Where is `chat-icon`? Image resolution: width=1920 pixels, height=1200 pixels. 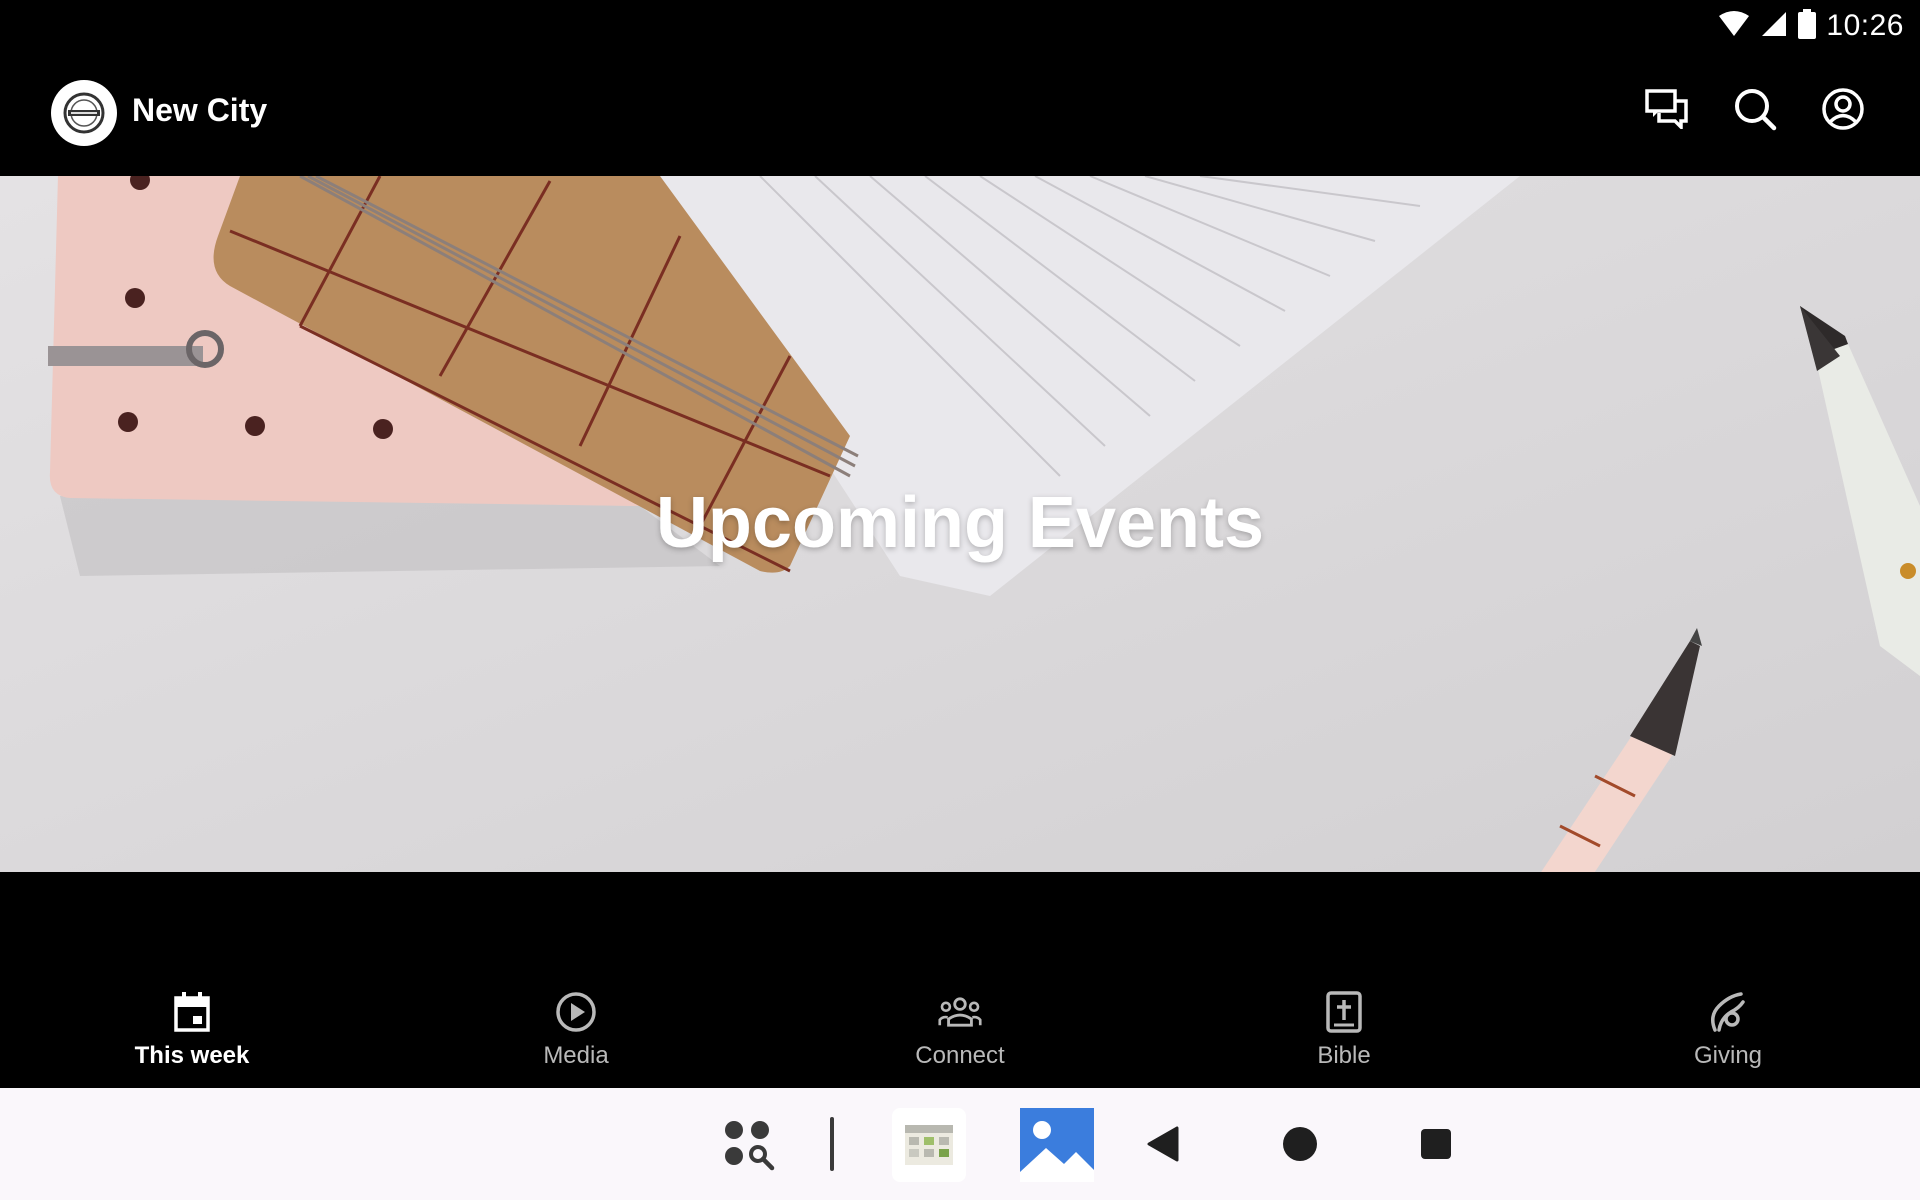
chat-icon is located at coordinates (1667, 111).